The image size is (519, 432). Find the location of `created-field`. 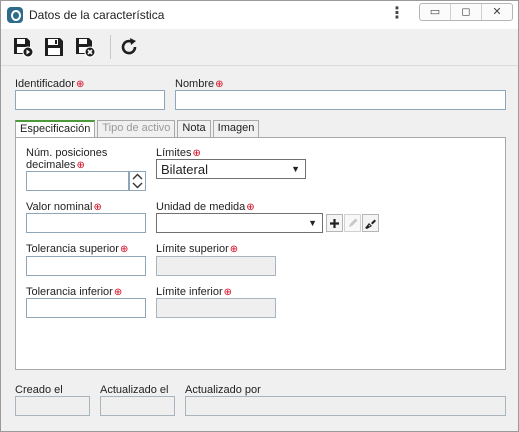

created-field is located at coordinates (52, 406).